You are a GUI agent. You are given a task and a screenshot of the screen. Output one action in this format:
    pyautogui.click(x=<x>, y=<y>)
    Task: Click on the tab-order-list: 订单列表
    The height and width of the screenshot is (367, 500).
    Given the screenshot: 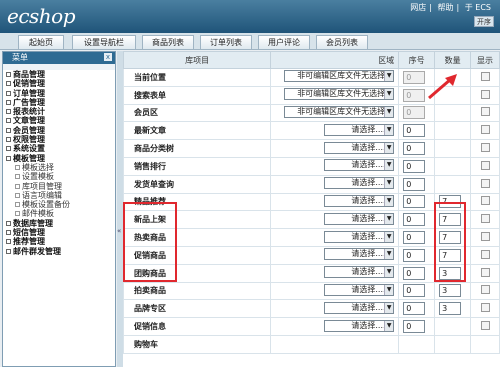 What is the action you would take?
    pyautogui.click(x=226, y=42)
    